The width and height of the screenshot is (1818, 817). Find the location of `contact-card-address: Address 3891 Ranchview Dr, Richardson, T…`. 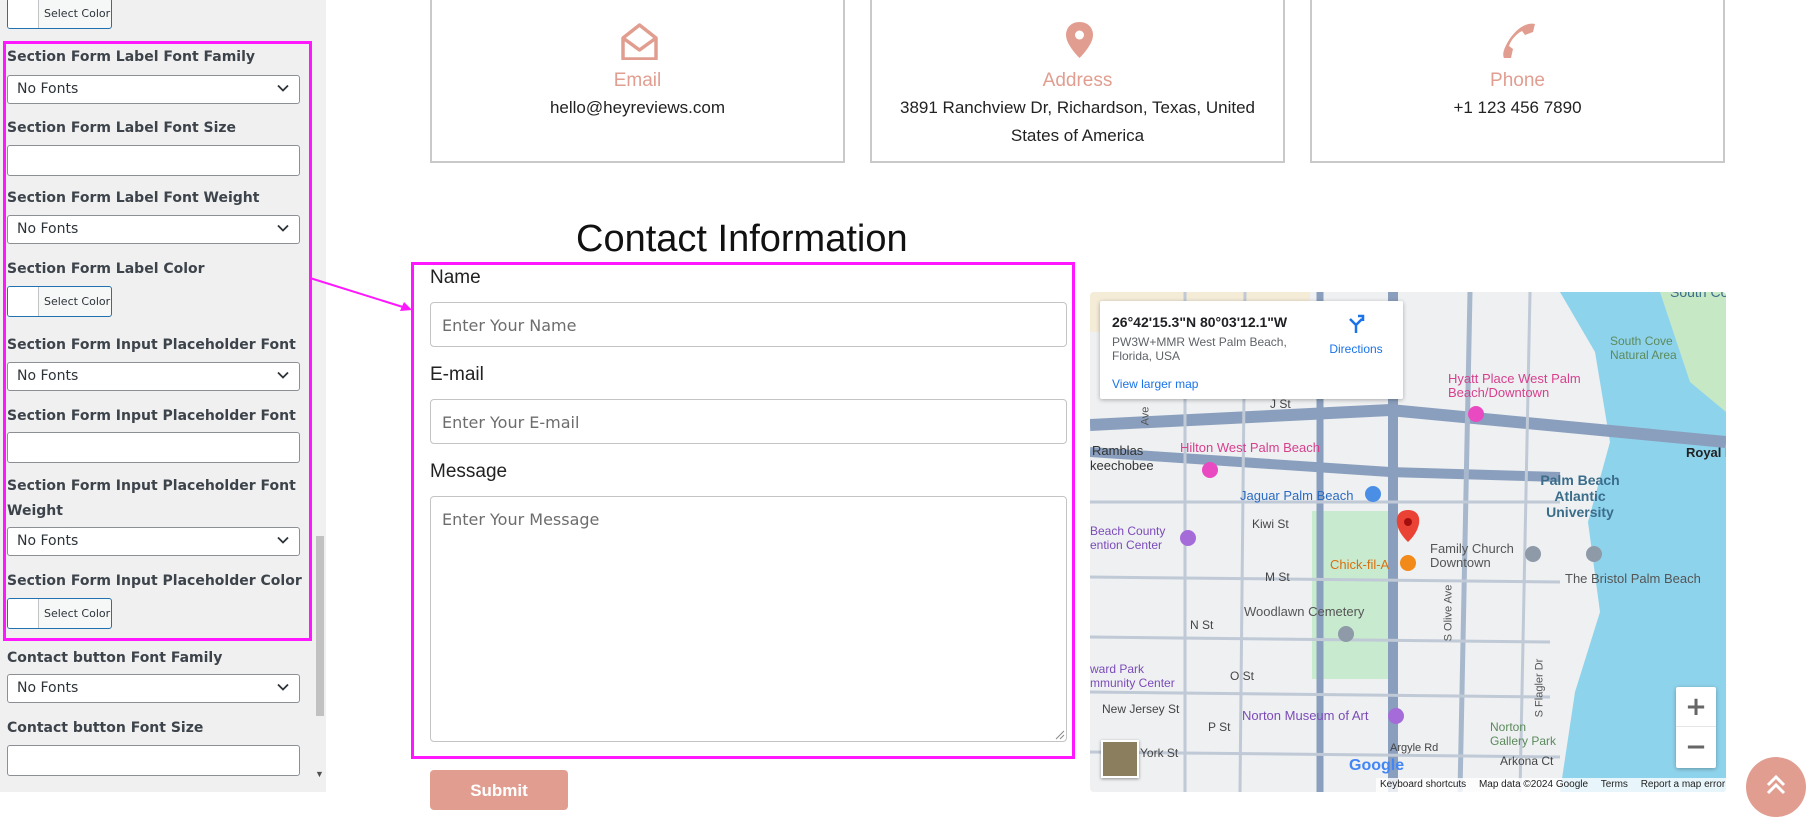

contact-card-address: Address 3891 Ranchview Dr, Richardson, T… is located at coordinates (1077, 81).